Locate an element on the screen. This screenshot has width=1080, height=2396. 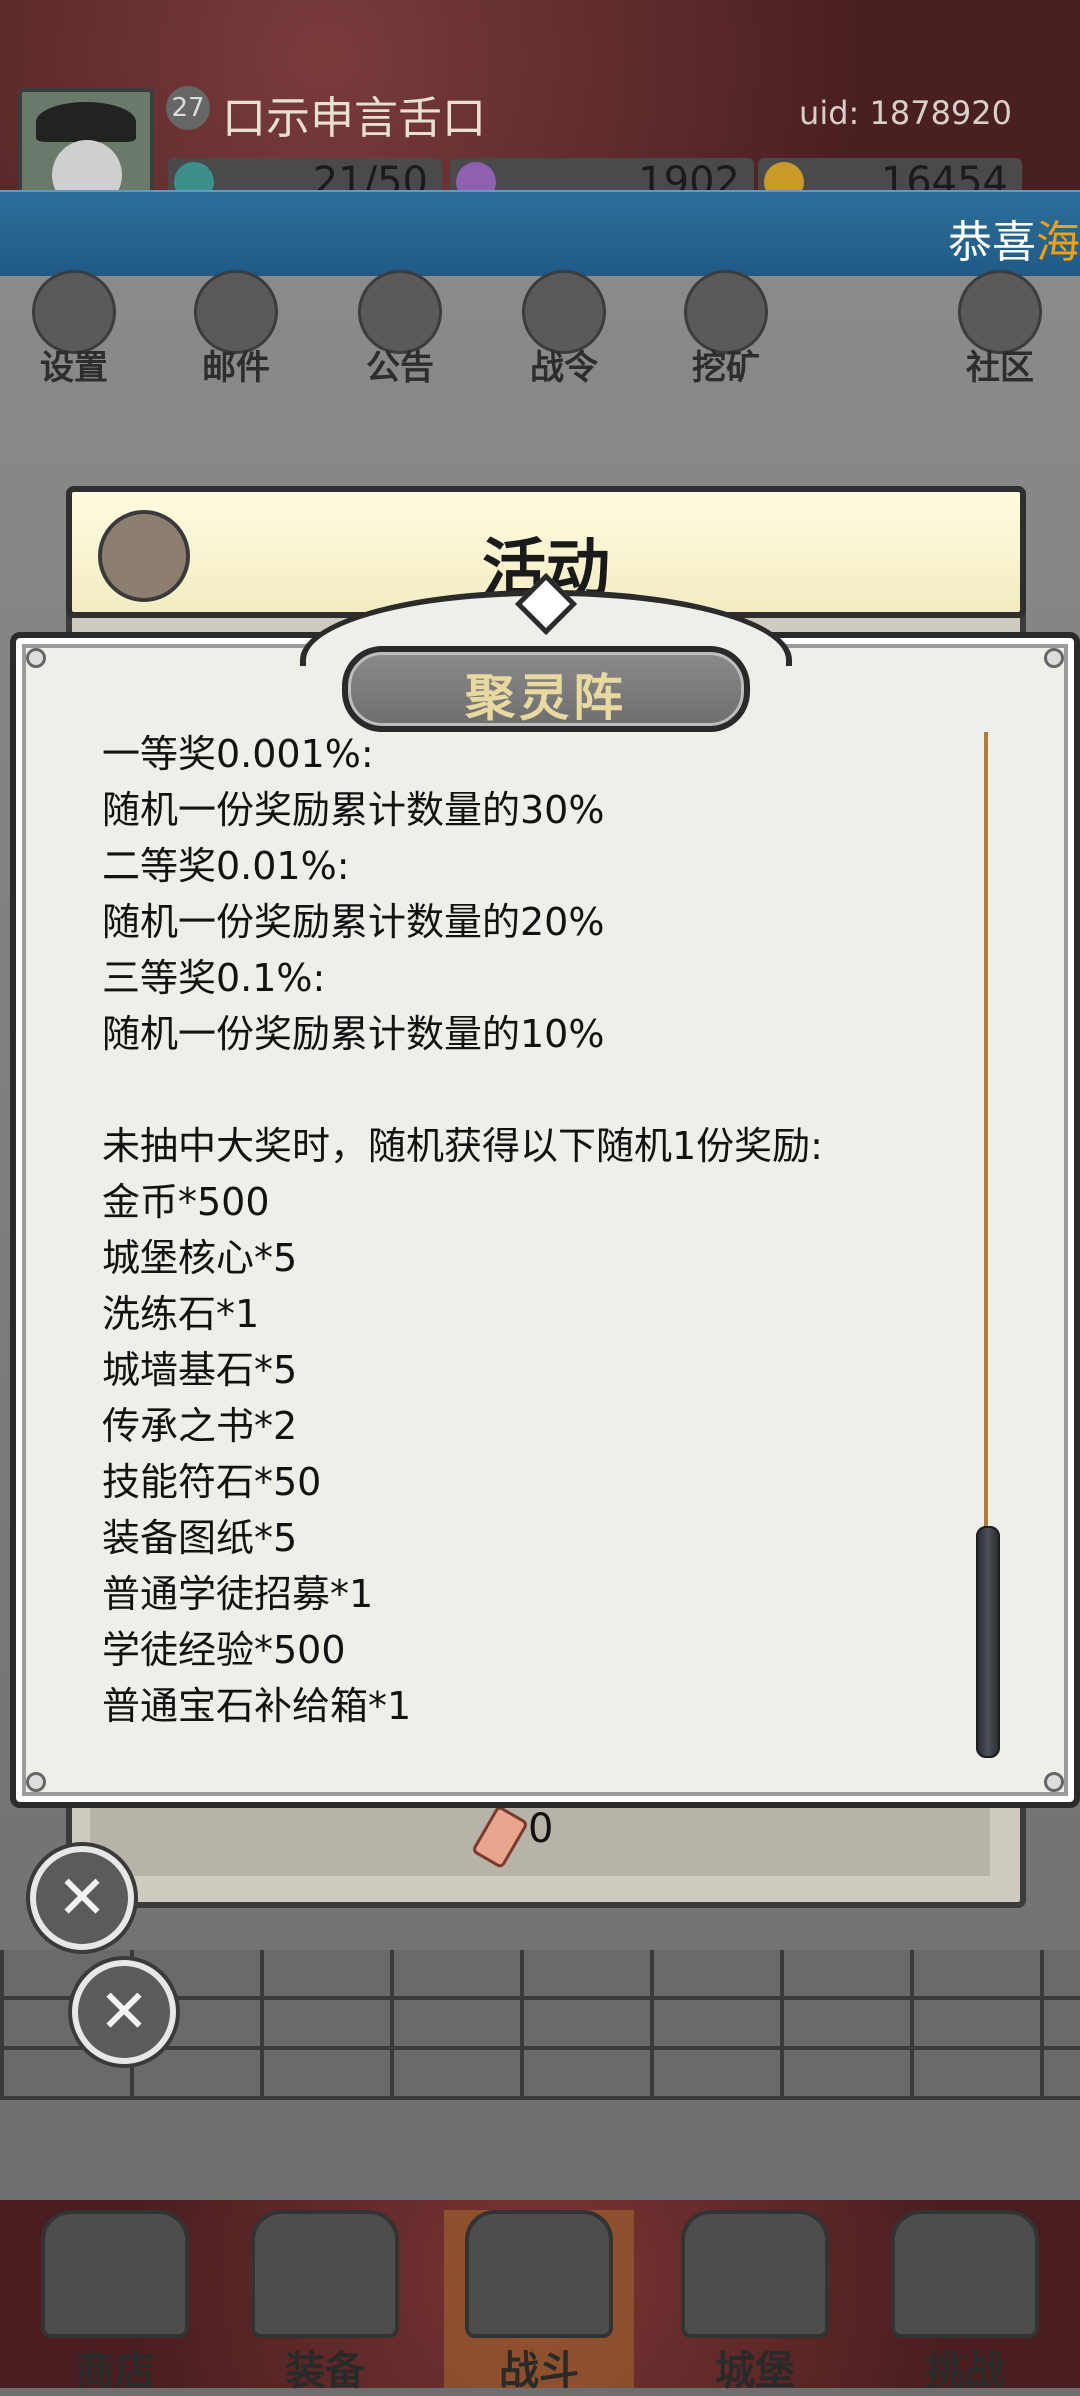
menu-settings: 设置 is located at coordinates (74, 329).